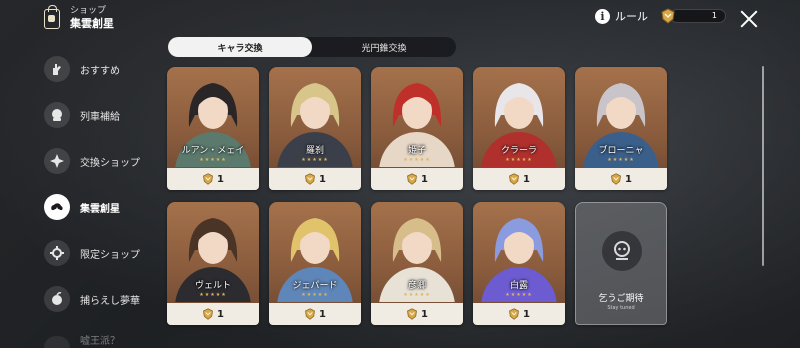  I want to click on character-card: 彦卿 ★★★★★ 1, so click(417, 263).